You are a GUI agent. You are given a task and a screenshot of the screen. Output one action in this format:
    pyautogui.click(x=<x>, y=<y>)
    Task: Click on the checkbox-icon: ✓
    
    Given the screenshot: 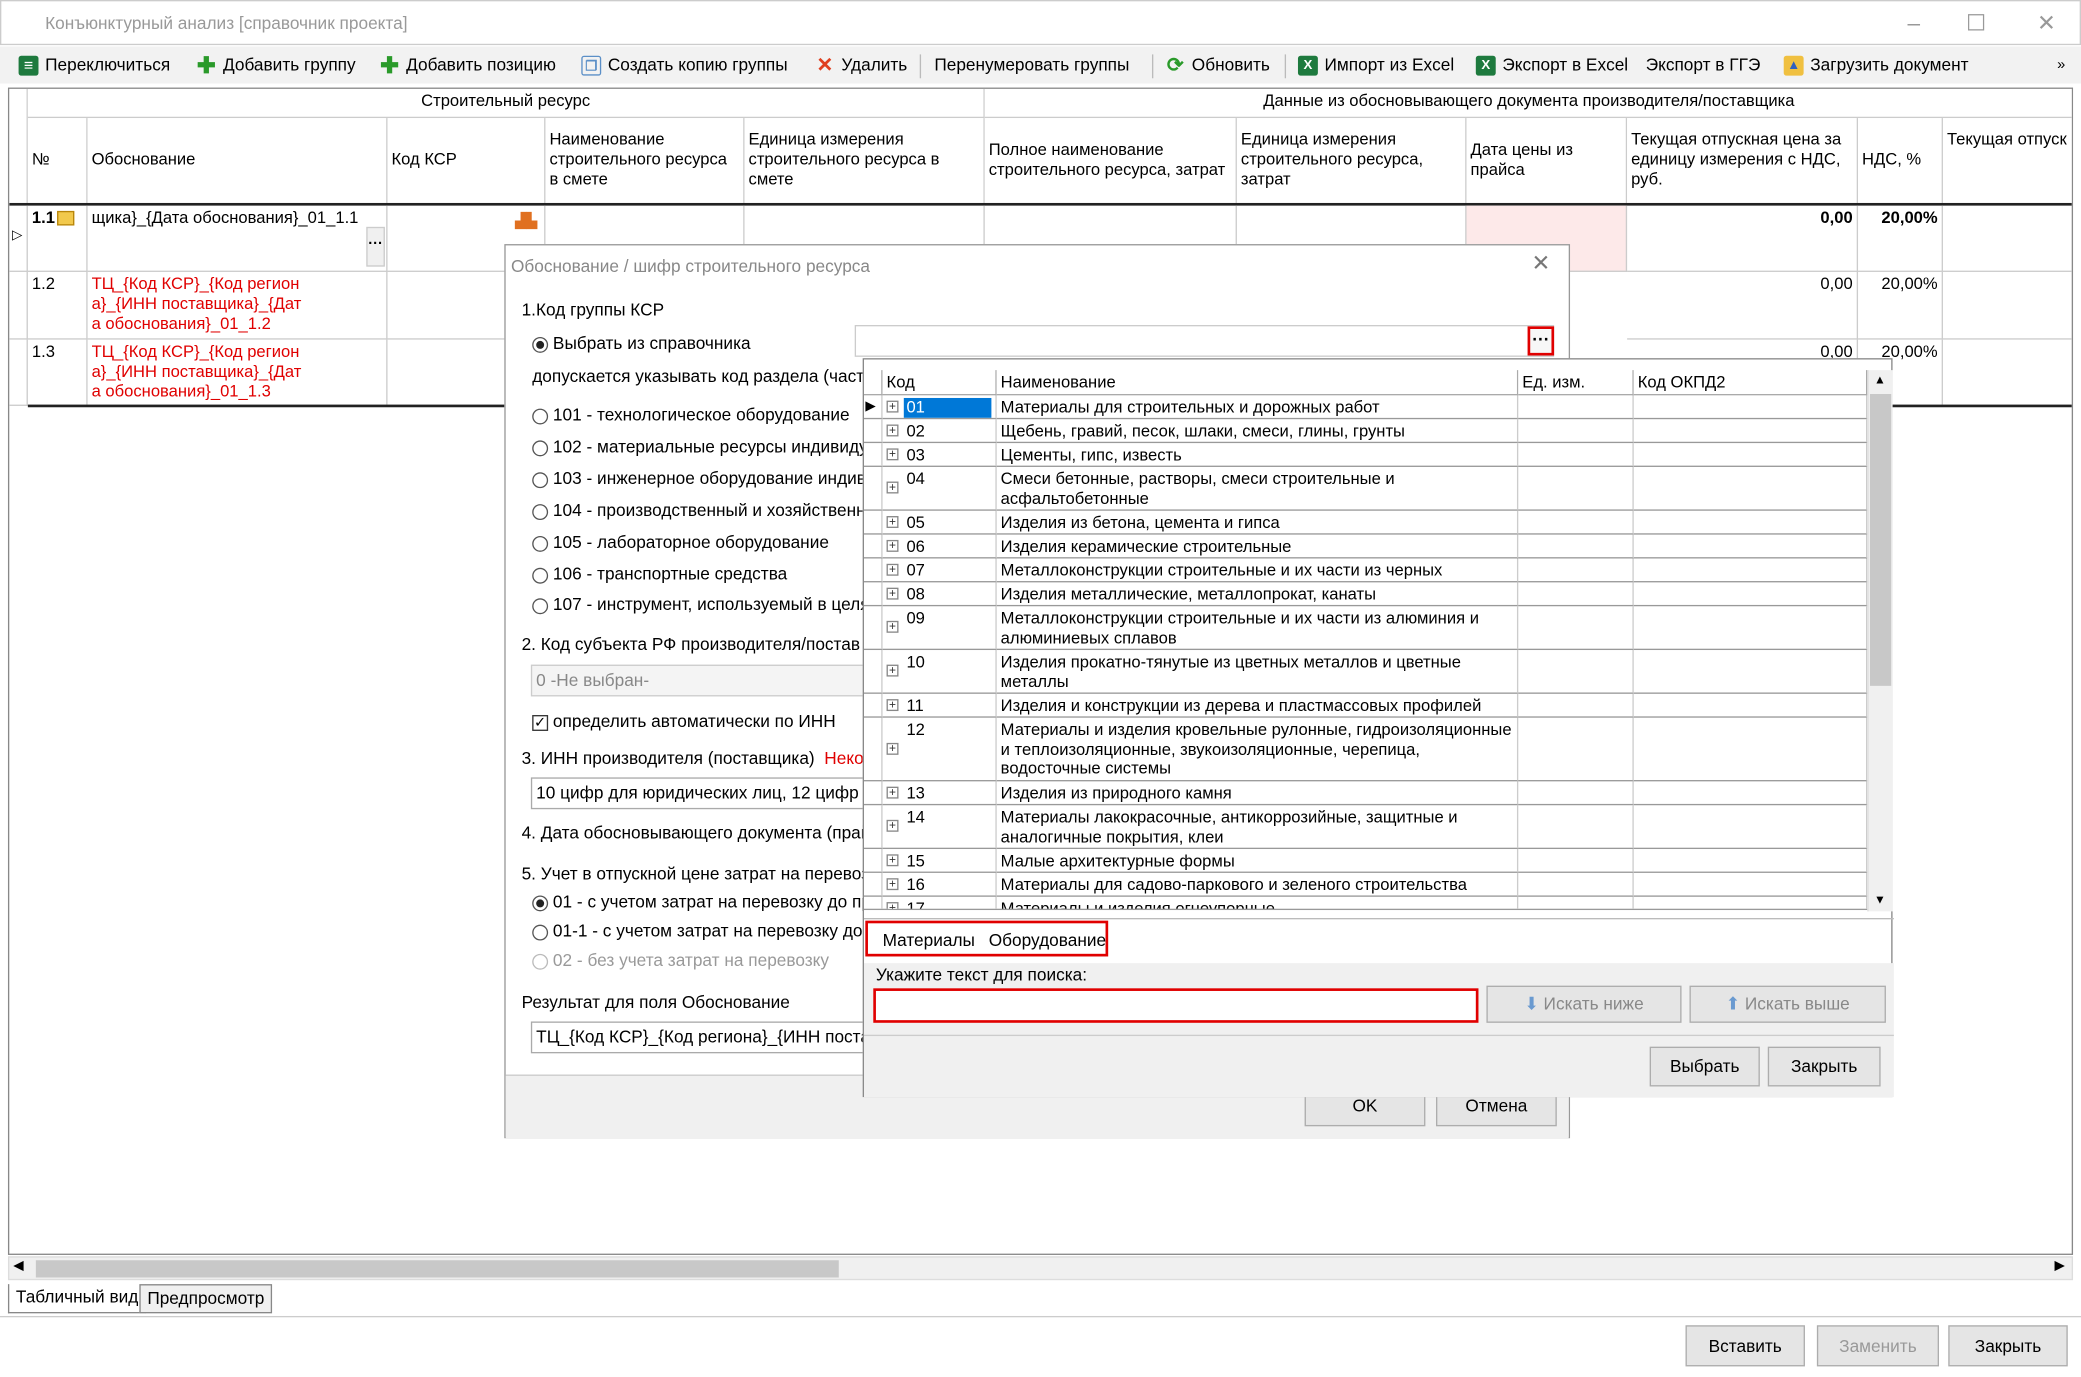 What is the action you would take?
    pyautogui.click(x=540, y=722)
    